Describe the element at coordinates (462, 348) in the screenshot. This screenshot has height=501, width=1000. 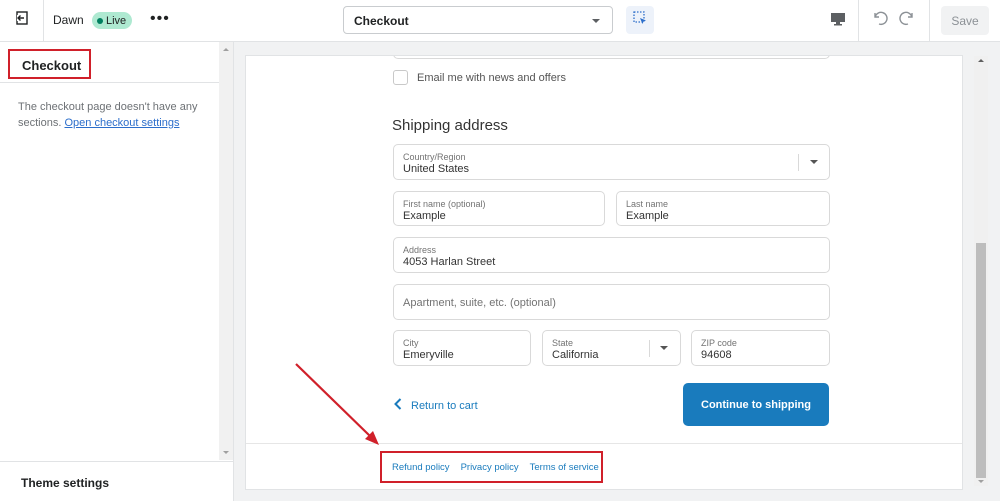
I see `city-field: City Emeryville` at that location.